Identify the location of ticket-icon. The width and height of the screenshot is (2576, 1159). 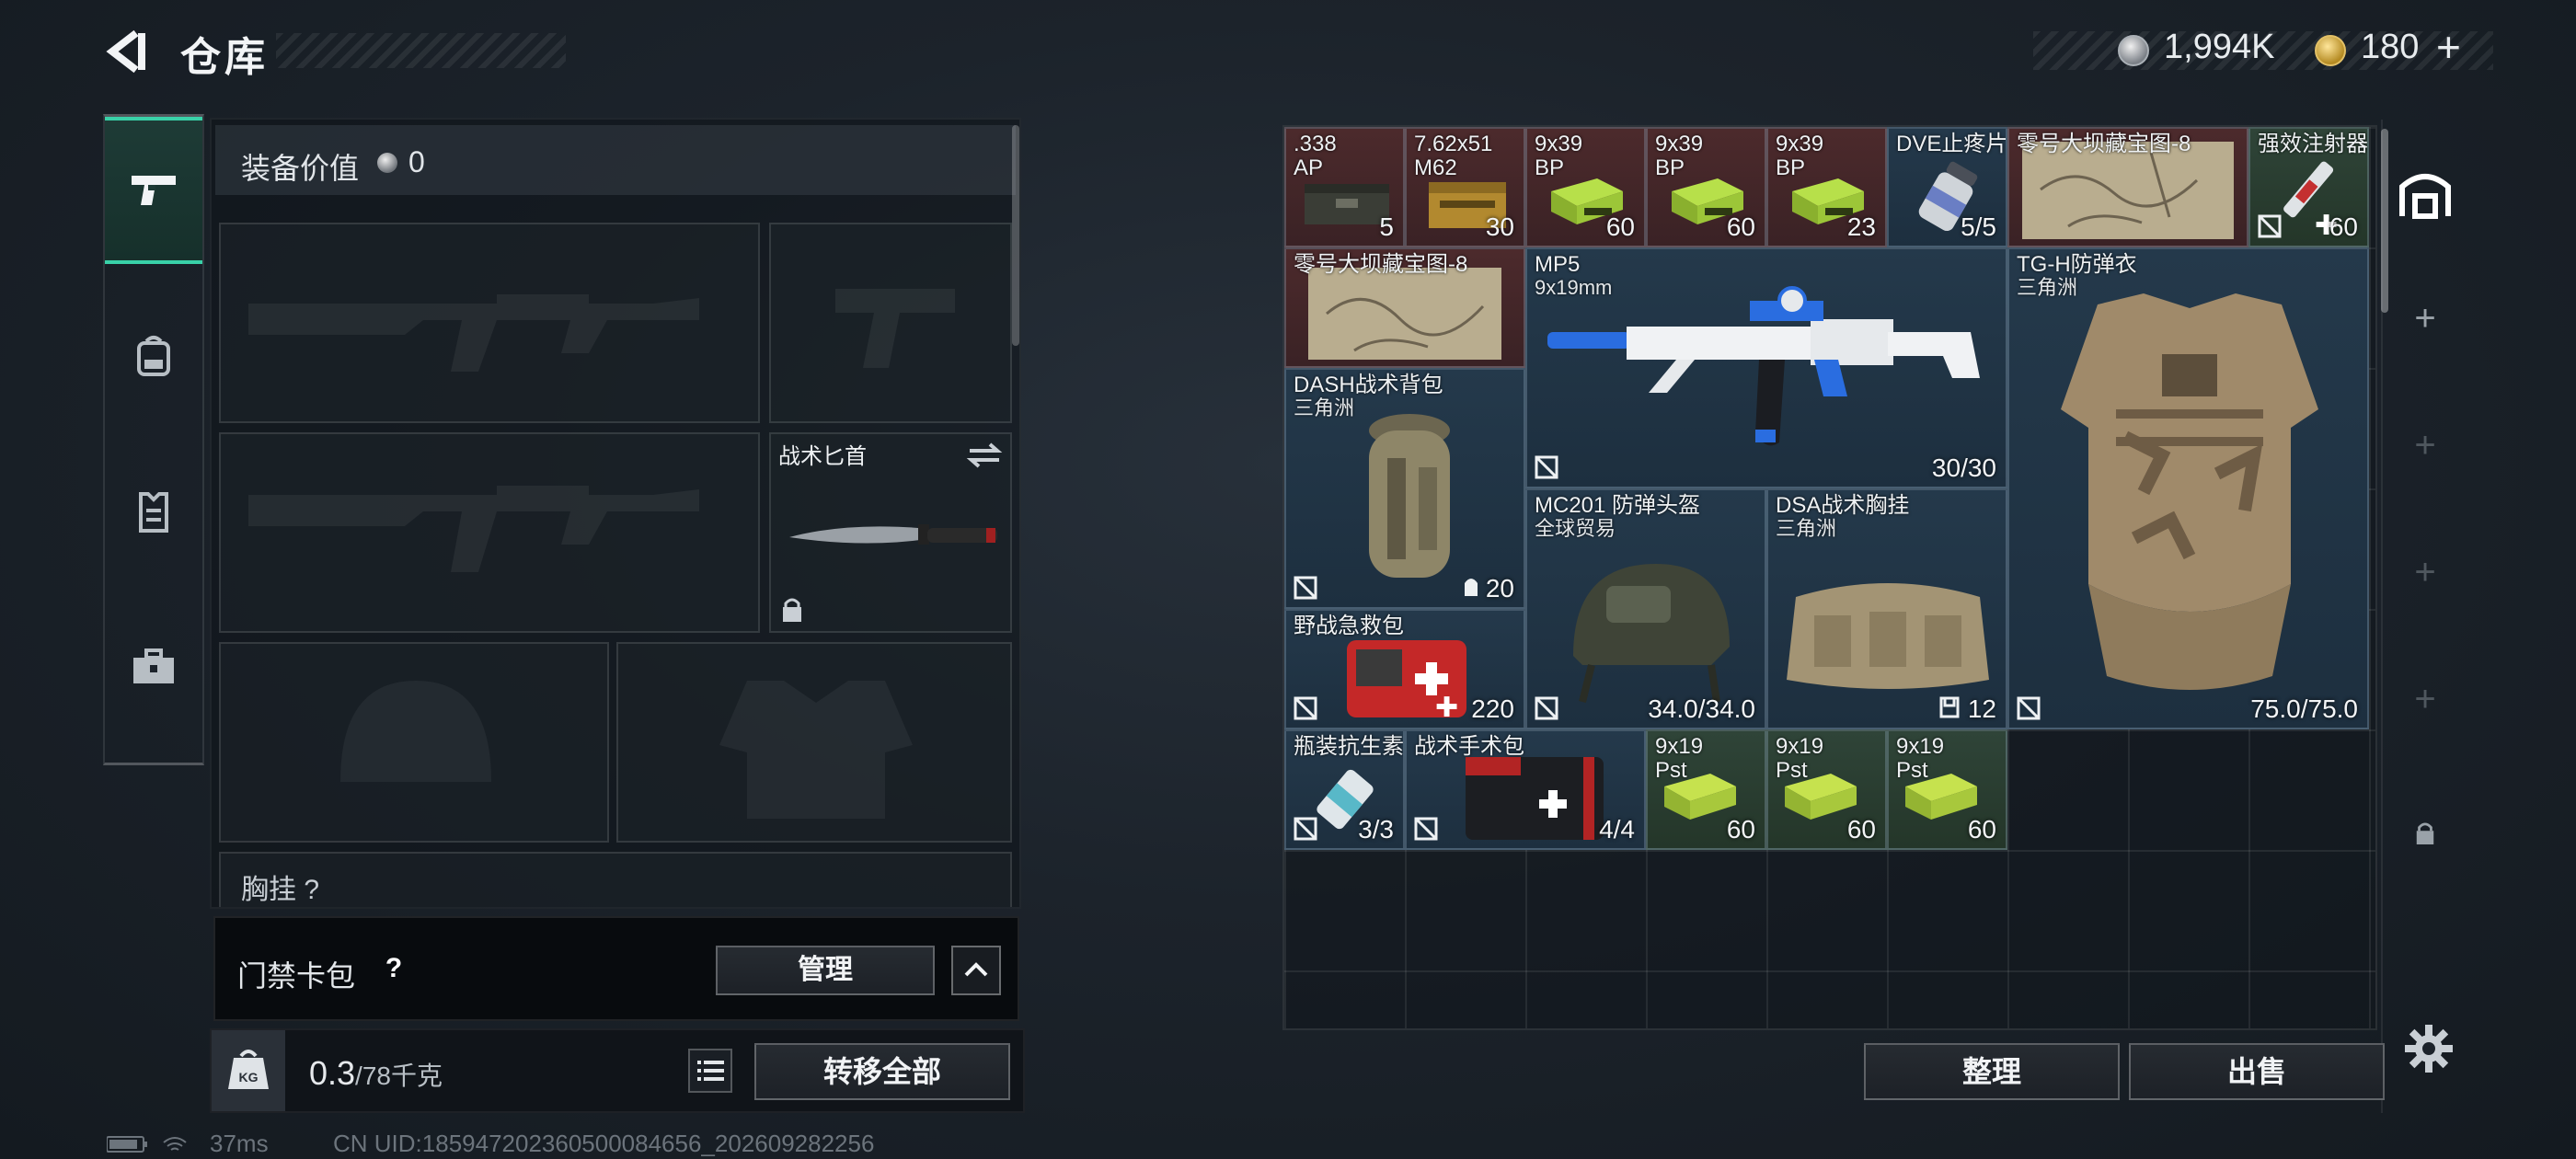
(2330, 50).